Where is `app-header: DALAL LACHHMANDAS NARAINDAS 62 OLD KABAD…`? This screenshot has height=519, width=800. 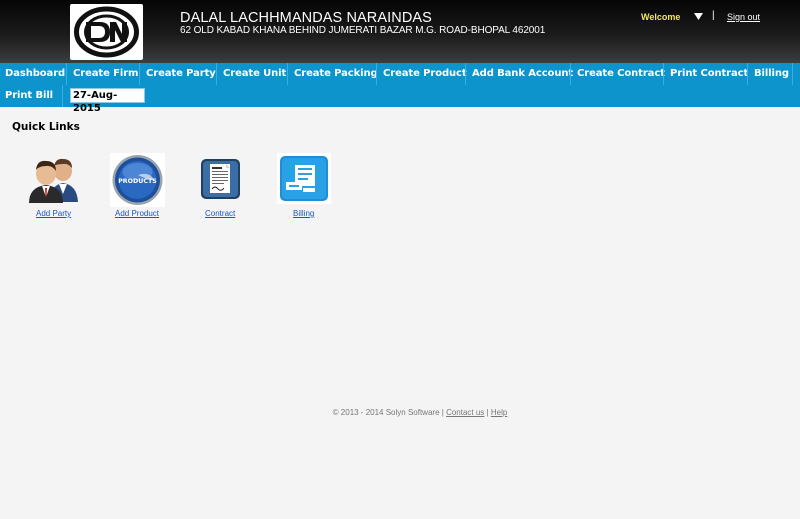
app-header: DALAL LACHHMANDAS NARAINDAS 62 OLD KABAD… is located at coordinates (400, 31).